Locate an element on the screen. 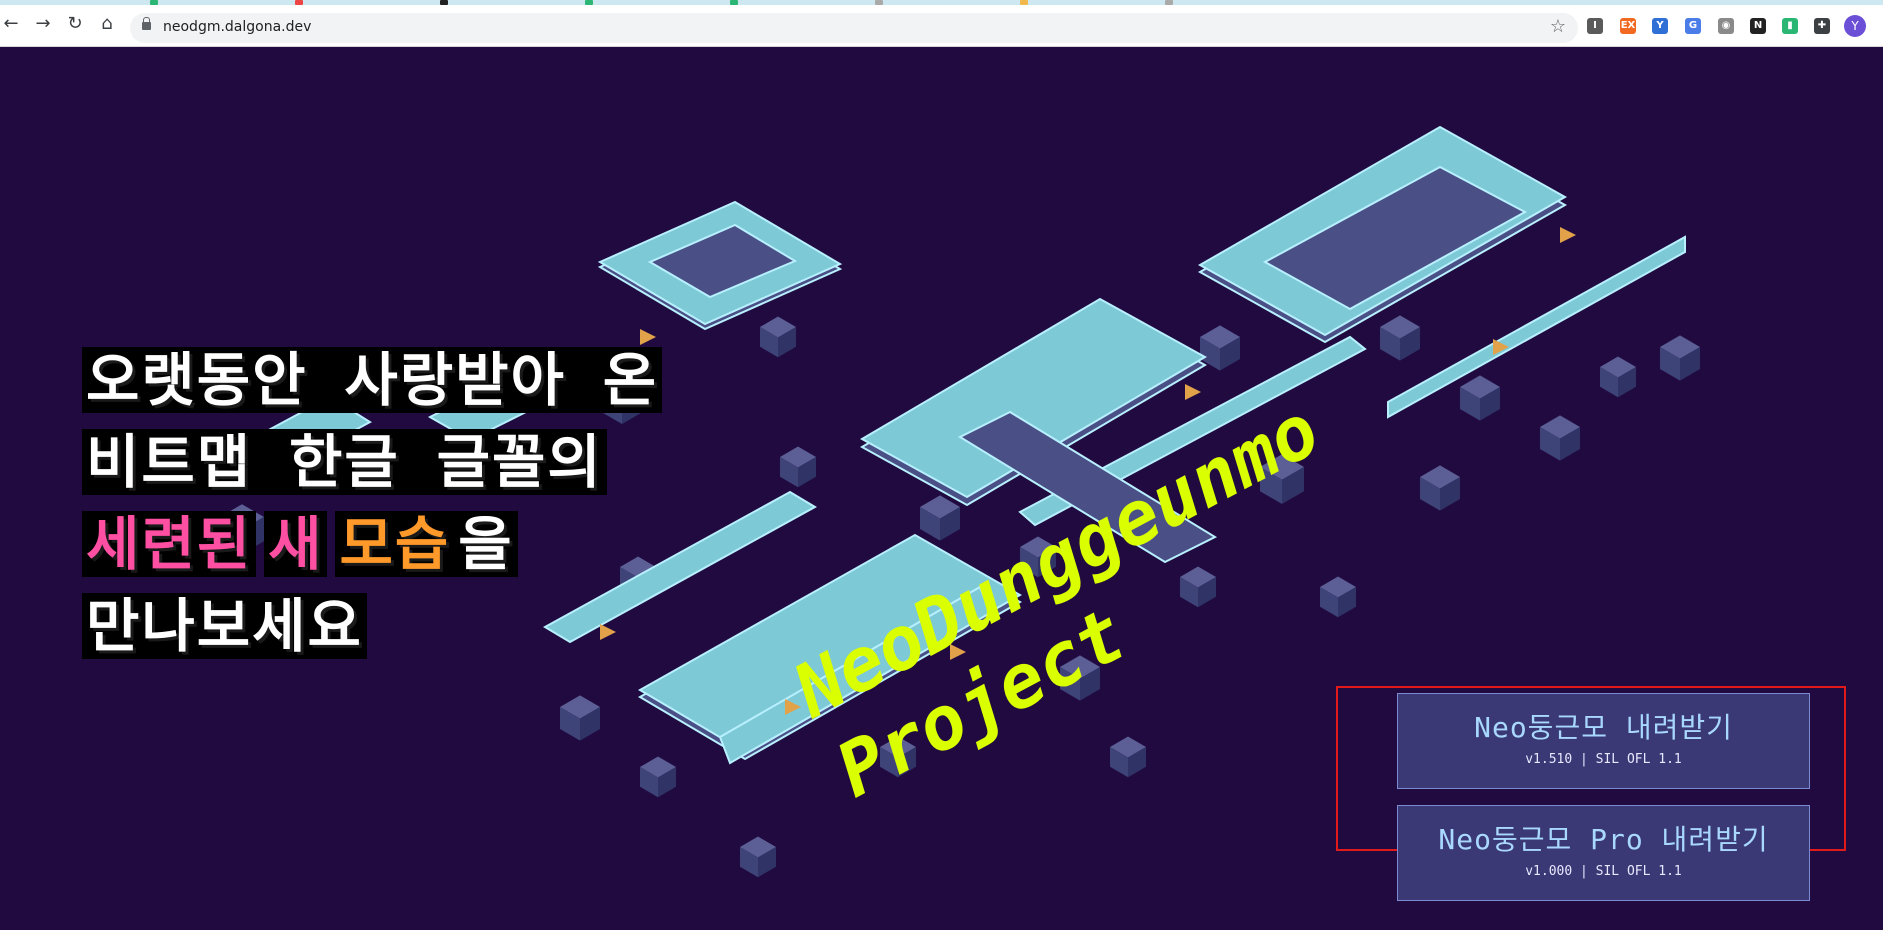  headline-line: 비트맵 한글 글꼴의 is located at coordinates (372, 462).